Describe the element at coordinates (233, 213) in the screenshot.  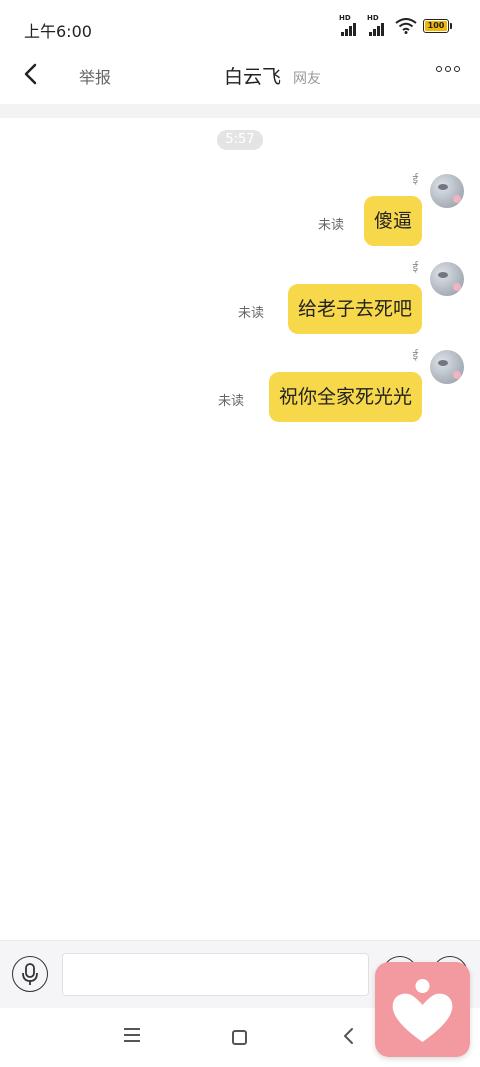
I see `message-row: ई 傻逼 未读` at that location.